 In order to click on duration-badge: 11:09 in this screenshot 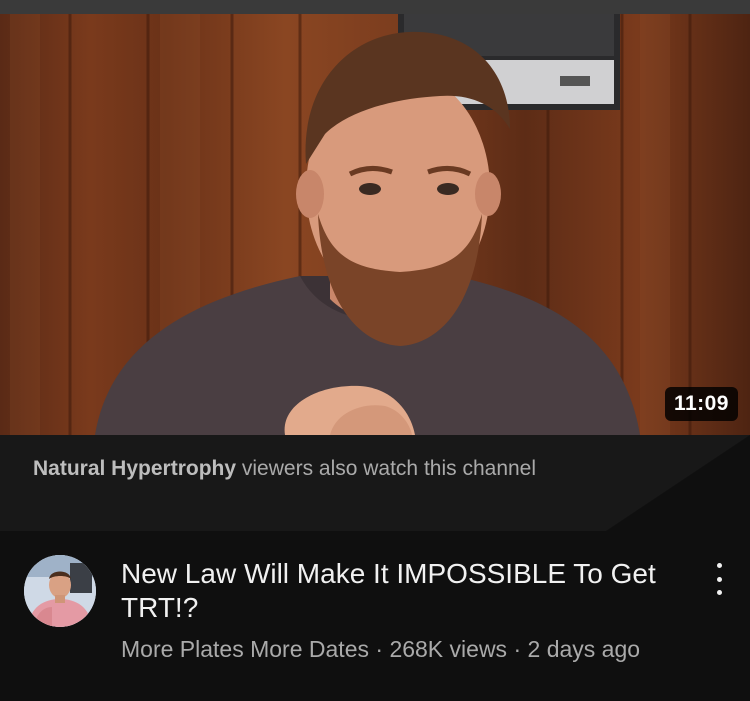, I will do `click(701, 404)`.